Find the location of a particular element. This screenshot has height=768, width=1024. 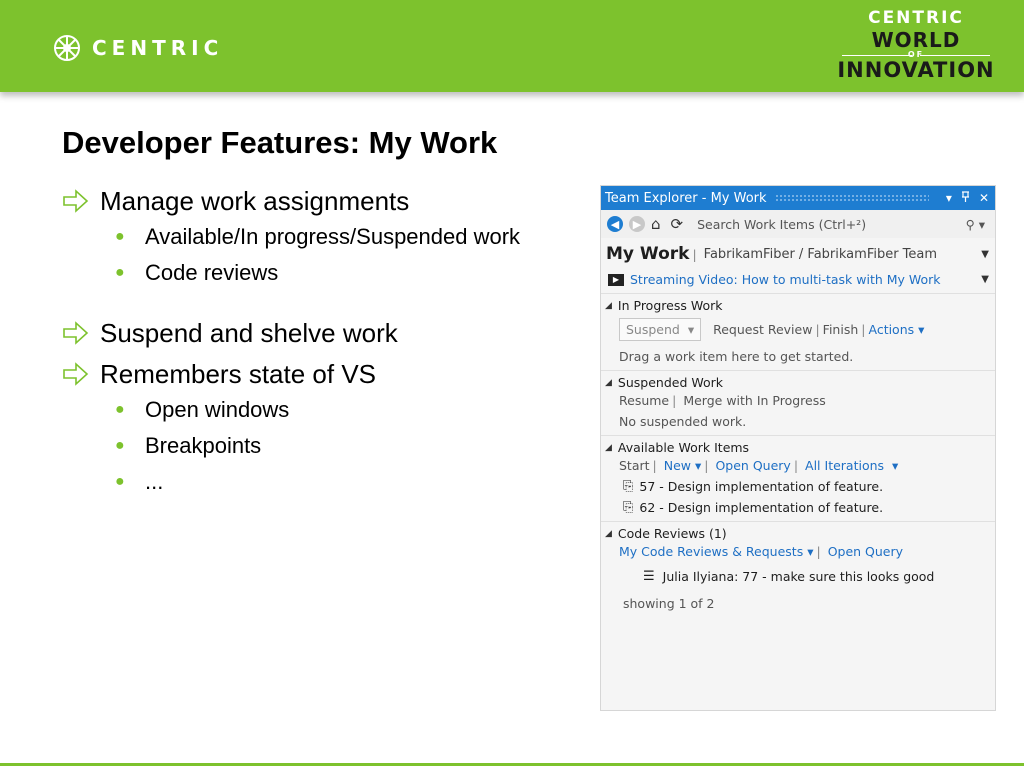

home-icon: ⌂ is located at coordinates (656, 224).